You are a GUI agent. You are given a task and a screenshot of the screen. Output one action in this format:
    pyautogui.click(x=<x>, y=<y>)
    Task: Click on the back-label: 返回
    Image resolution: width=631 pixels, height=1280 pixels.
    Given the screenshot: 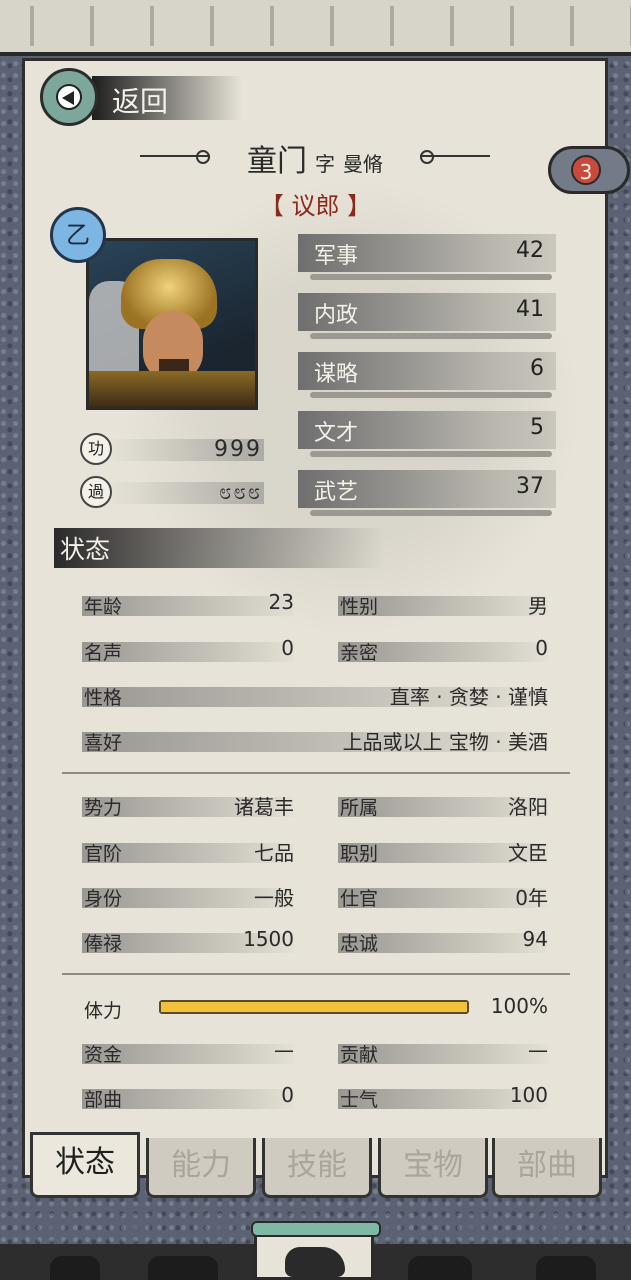 What is the action you would take?
    pyautogui.click(x=140, y=101)
    